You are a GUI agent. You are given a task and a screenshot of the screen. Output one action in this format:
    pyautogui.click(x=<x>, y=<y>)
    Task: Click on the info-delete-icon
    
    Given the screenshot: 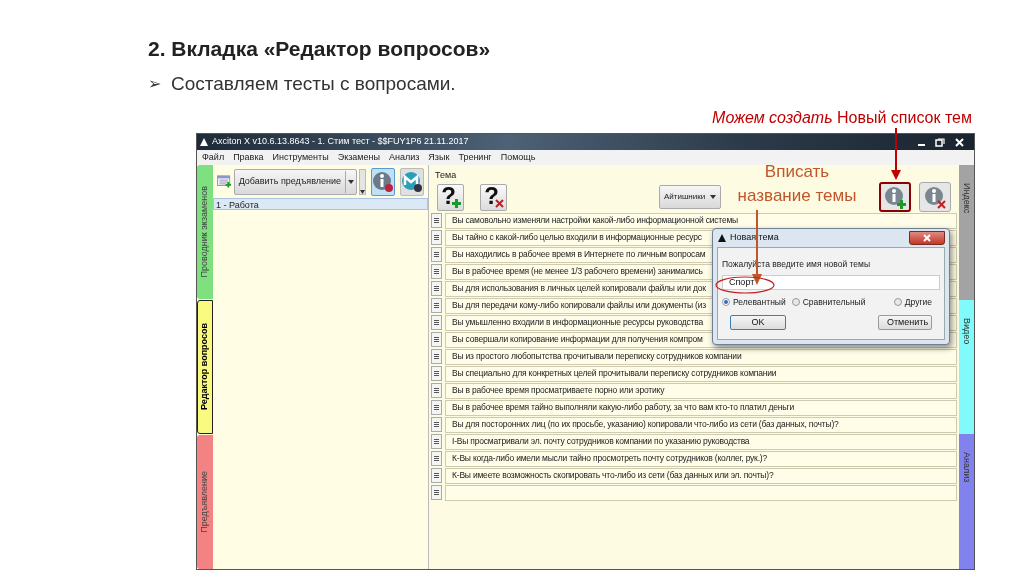 What is the action you would take?
    pyautogui.click(x=935, y=197)
    